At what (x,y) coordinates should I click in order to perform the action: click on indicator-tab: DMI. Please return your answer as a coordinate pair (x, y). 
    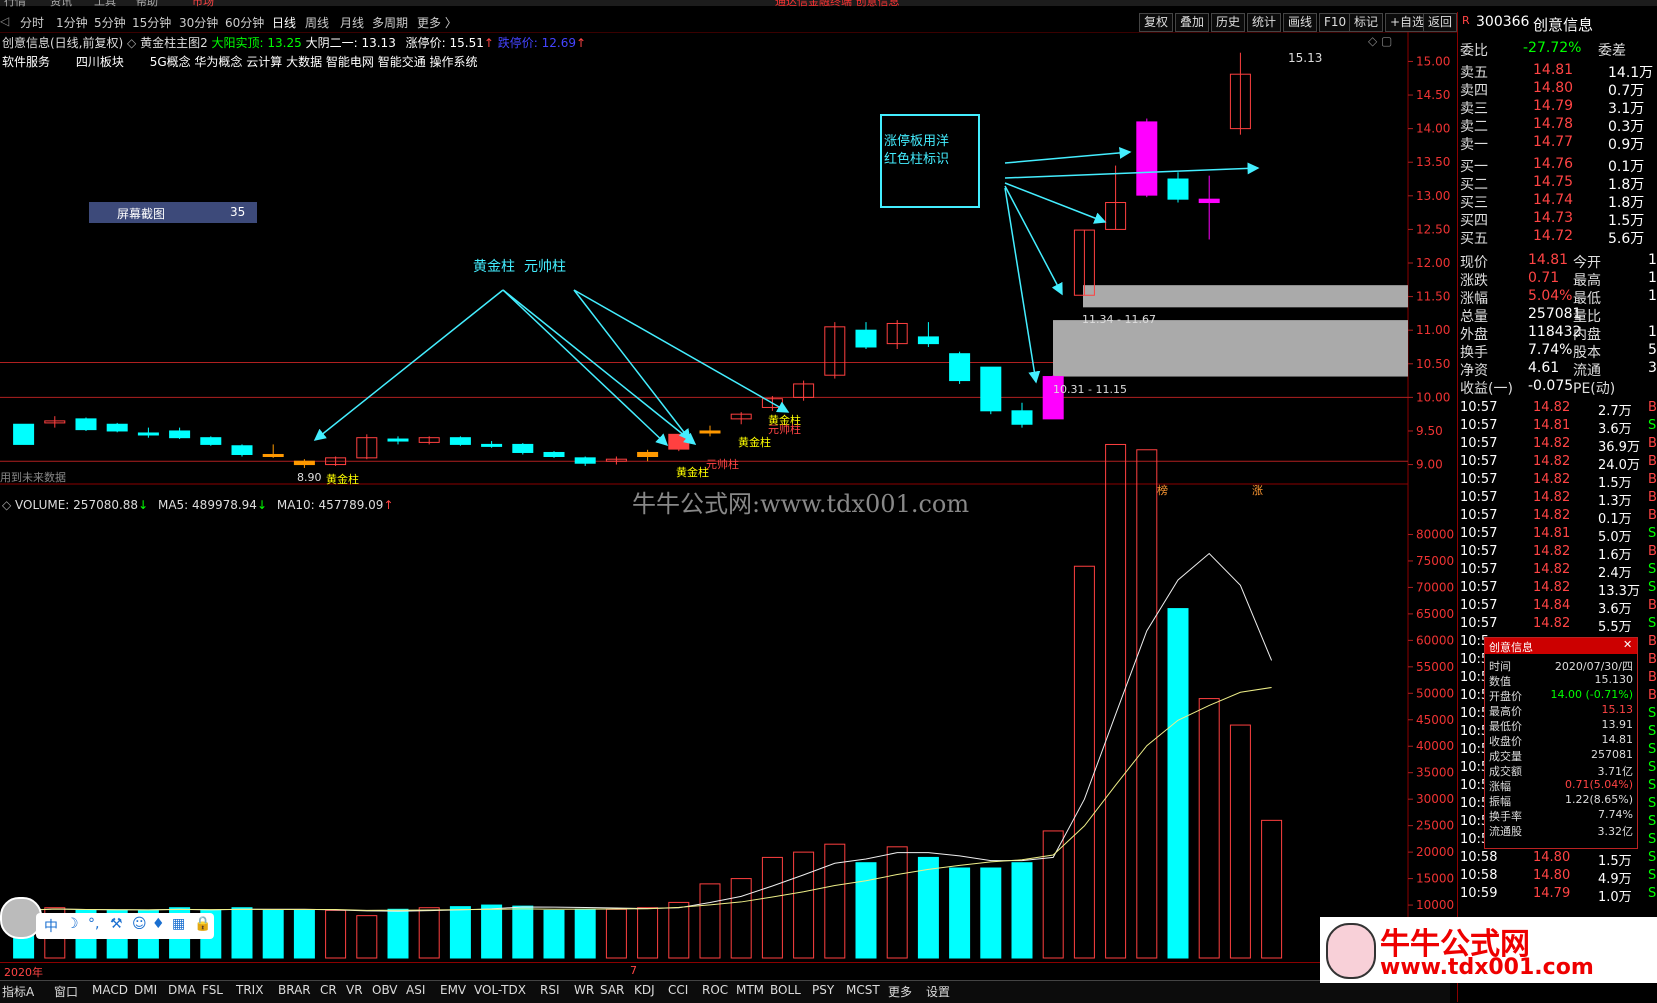
    Looking at the image, I should click on (145, 990).